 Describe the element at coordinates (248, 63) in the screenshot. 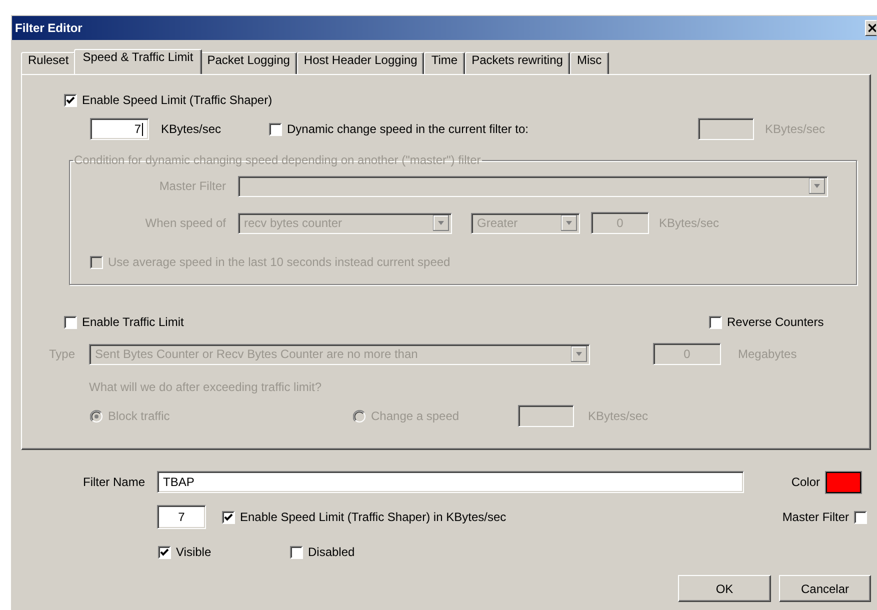

I see `tab: Packet Logging` at that location.